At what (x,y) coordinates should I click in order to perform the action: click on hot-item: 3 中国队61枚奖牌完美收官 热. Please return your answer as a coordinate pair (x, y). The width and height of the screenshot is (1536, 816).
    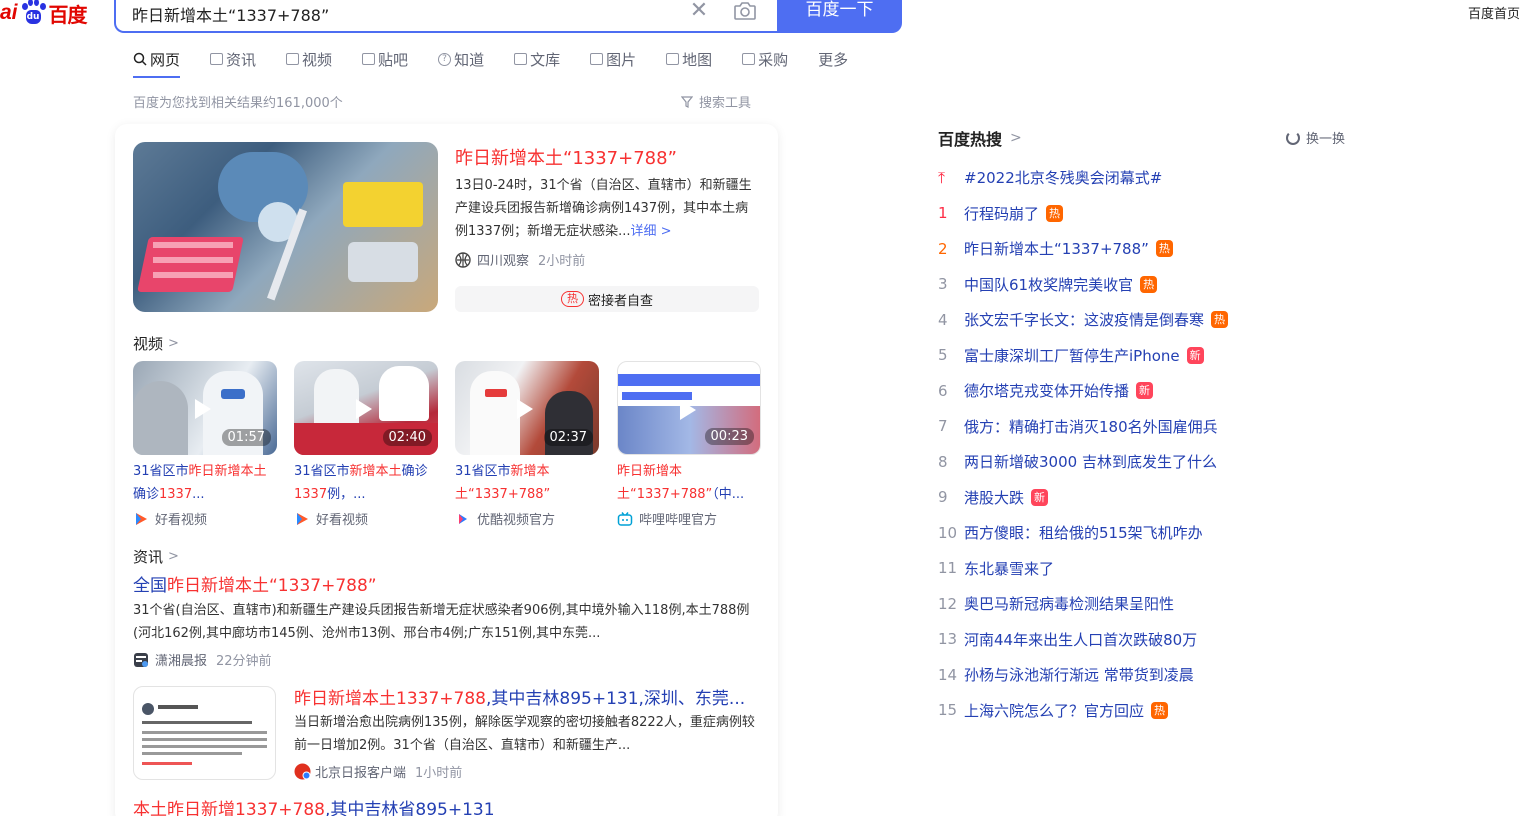
    Looking at the image, I should click on (1148, 285).